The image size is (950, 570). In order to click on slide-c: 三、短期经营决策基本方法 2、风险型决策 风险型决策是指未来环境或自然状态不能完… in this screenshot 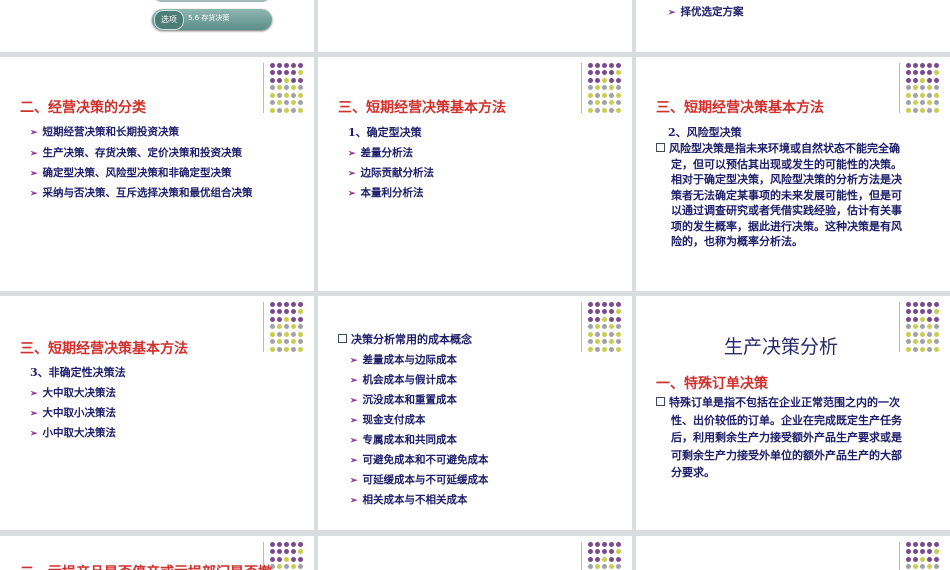, I will do `click(793, 174)`.